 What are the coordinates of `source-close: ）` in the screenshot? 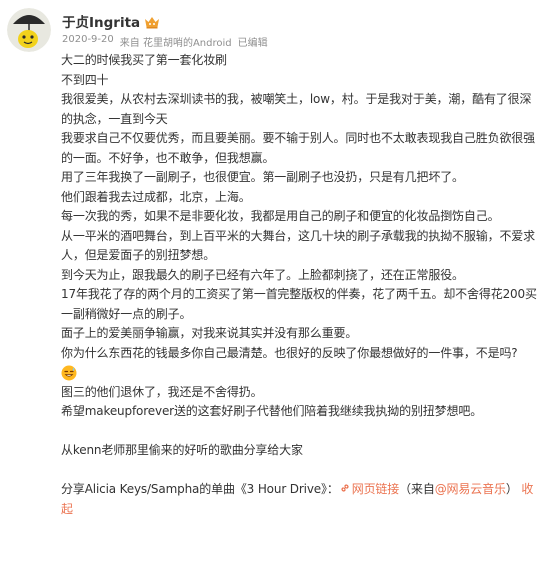 It's located at (511, 489).